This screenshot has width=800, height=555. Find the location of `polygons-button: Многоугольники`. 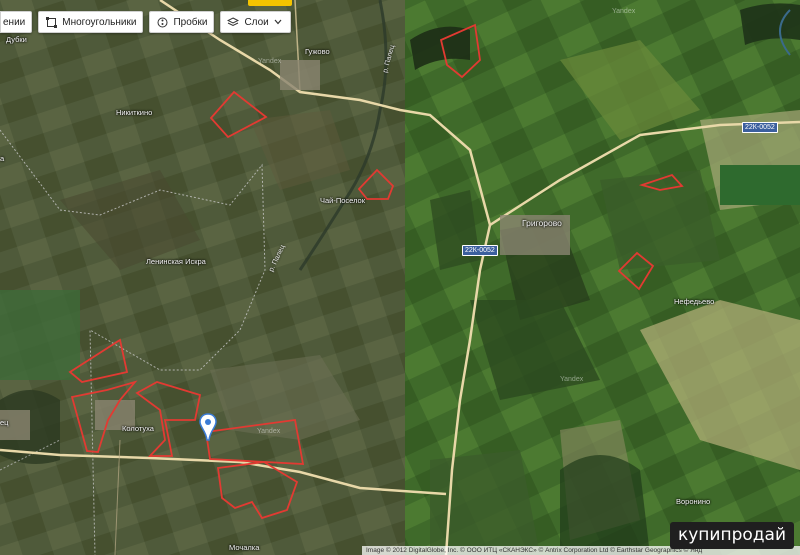

polygons-button: Многоугольники is located at coordinates (91, 22).